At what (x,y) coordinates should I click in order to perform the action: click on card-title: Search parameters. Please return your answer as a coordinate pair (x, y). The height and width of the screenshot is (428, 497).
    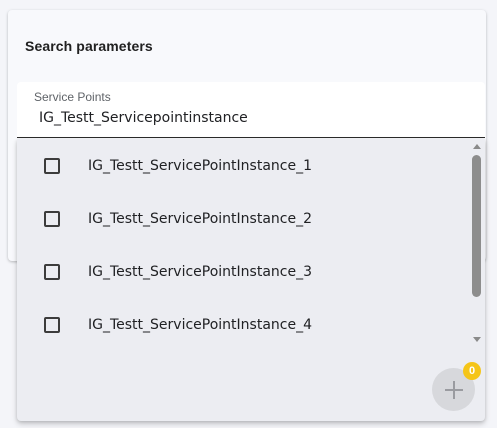
    Looking at the image, I should click on (89, 46).